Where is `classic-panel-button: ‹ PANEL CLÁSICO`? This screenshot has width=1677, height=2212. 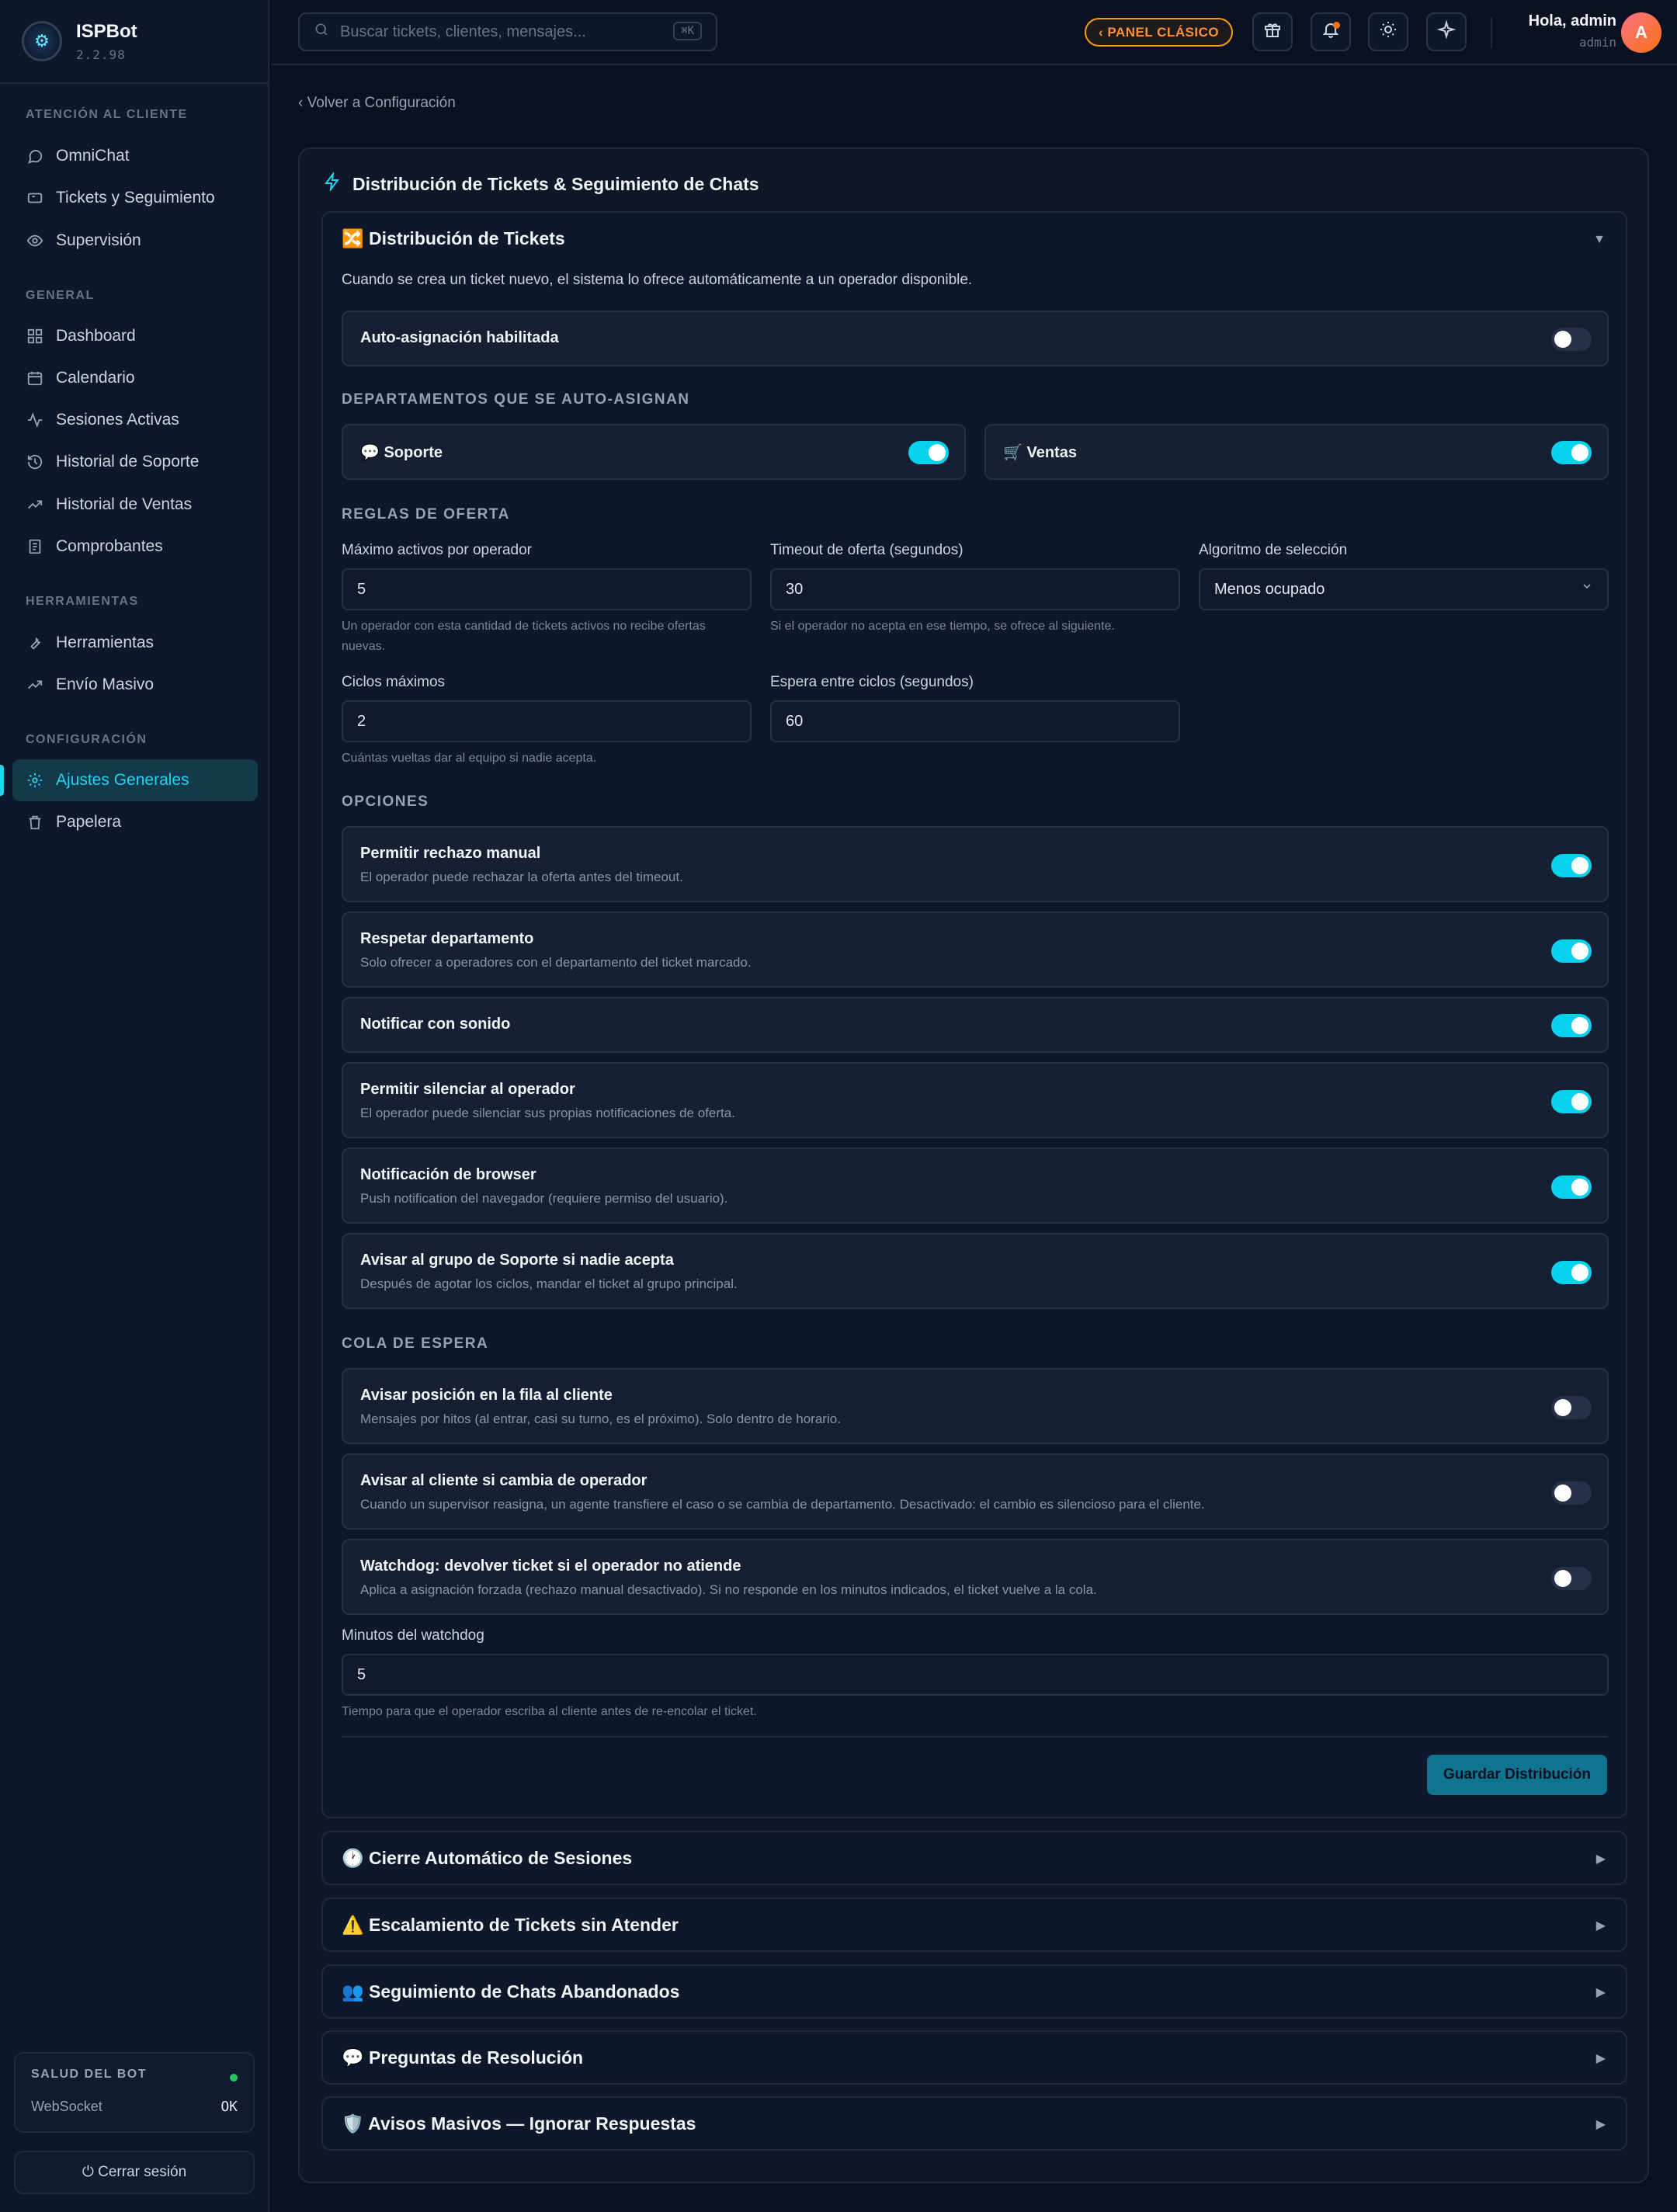
classic-panel-button: ‹ PANEL CLÁSICO is located at coordinates (1159, 32).